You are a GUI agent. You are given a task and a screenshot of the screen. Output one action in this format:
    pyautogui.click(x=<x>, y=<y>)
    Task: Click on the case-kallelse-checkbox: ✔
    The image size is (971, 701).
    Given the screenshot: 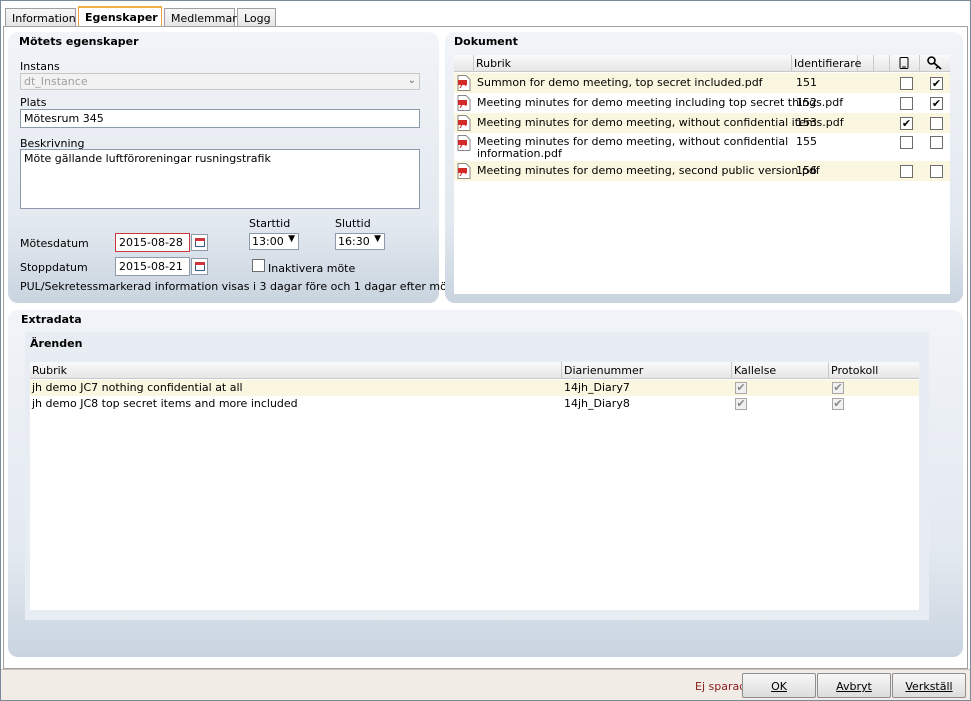 What is the action you would take?
    pyautogui.click(x=741, y=403)
    